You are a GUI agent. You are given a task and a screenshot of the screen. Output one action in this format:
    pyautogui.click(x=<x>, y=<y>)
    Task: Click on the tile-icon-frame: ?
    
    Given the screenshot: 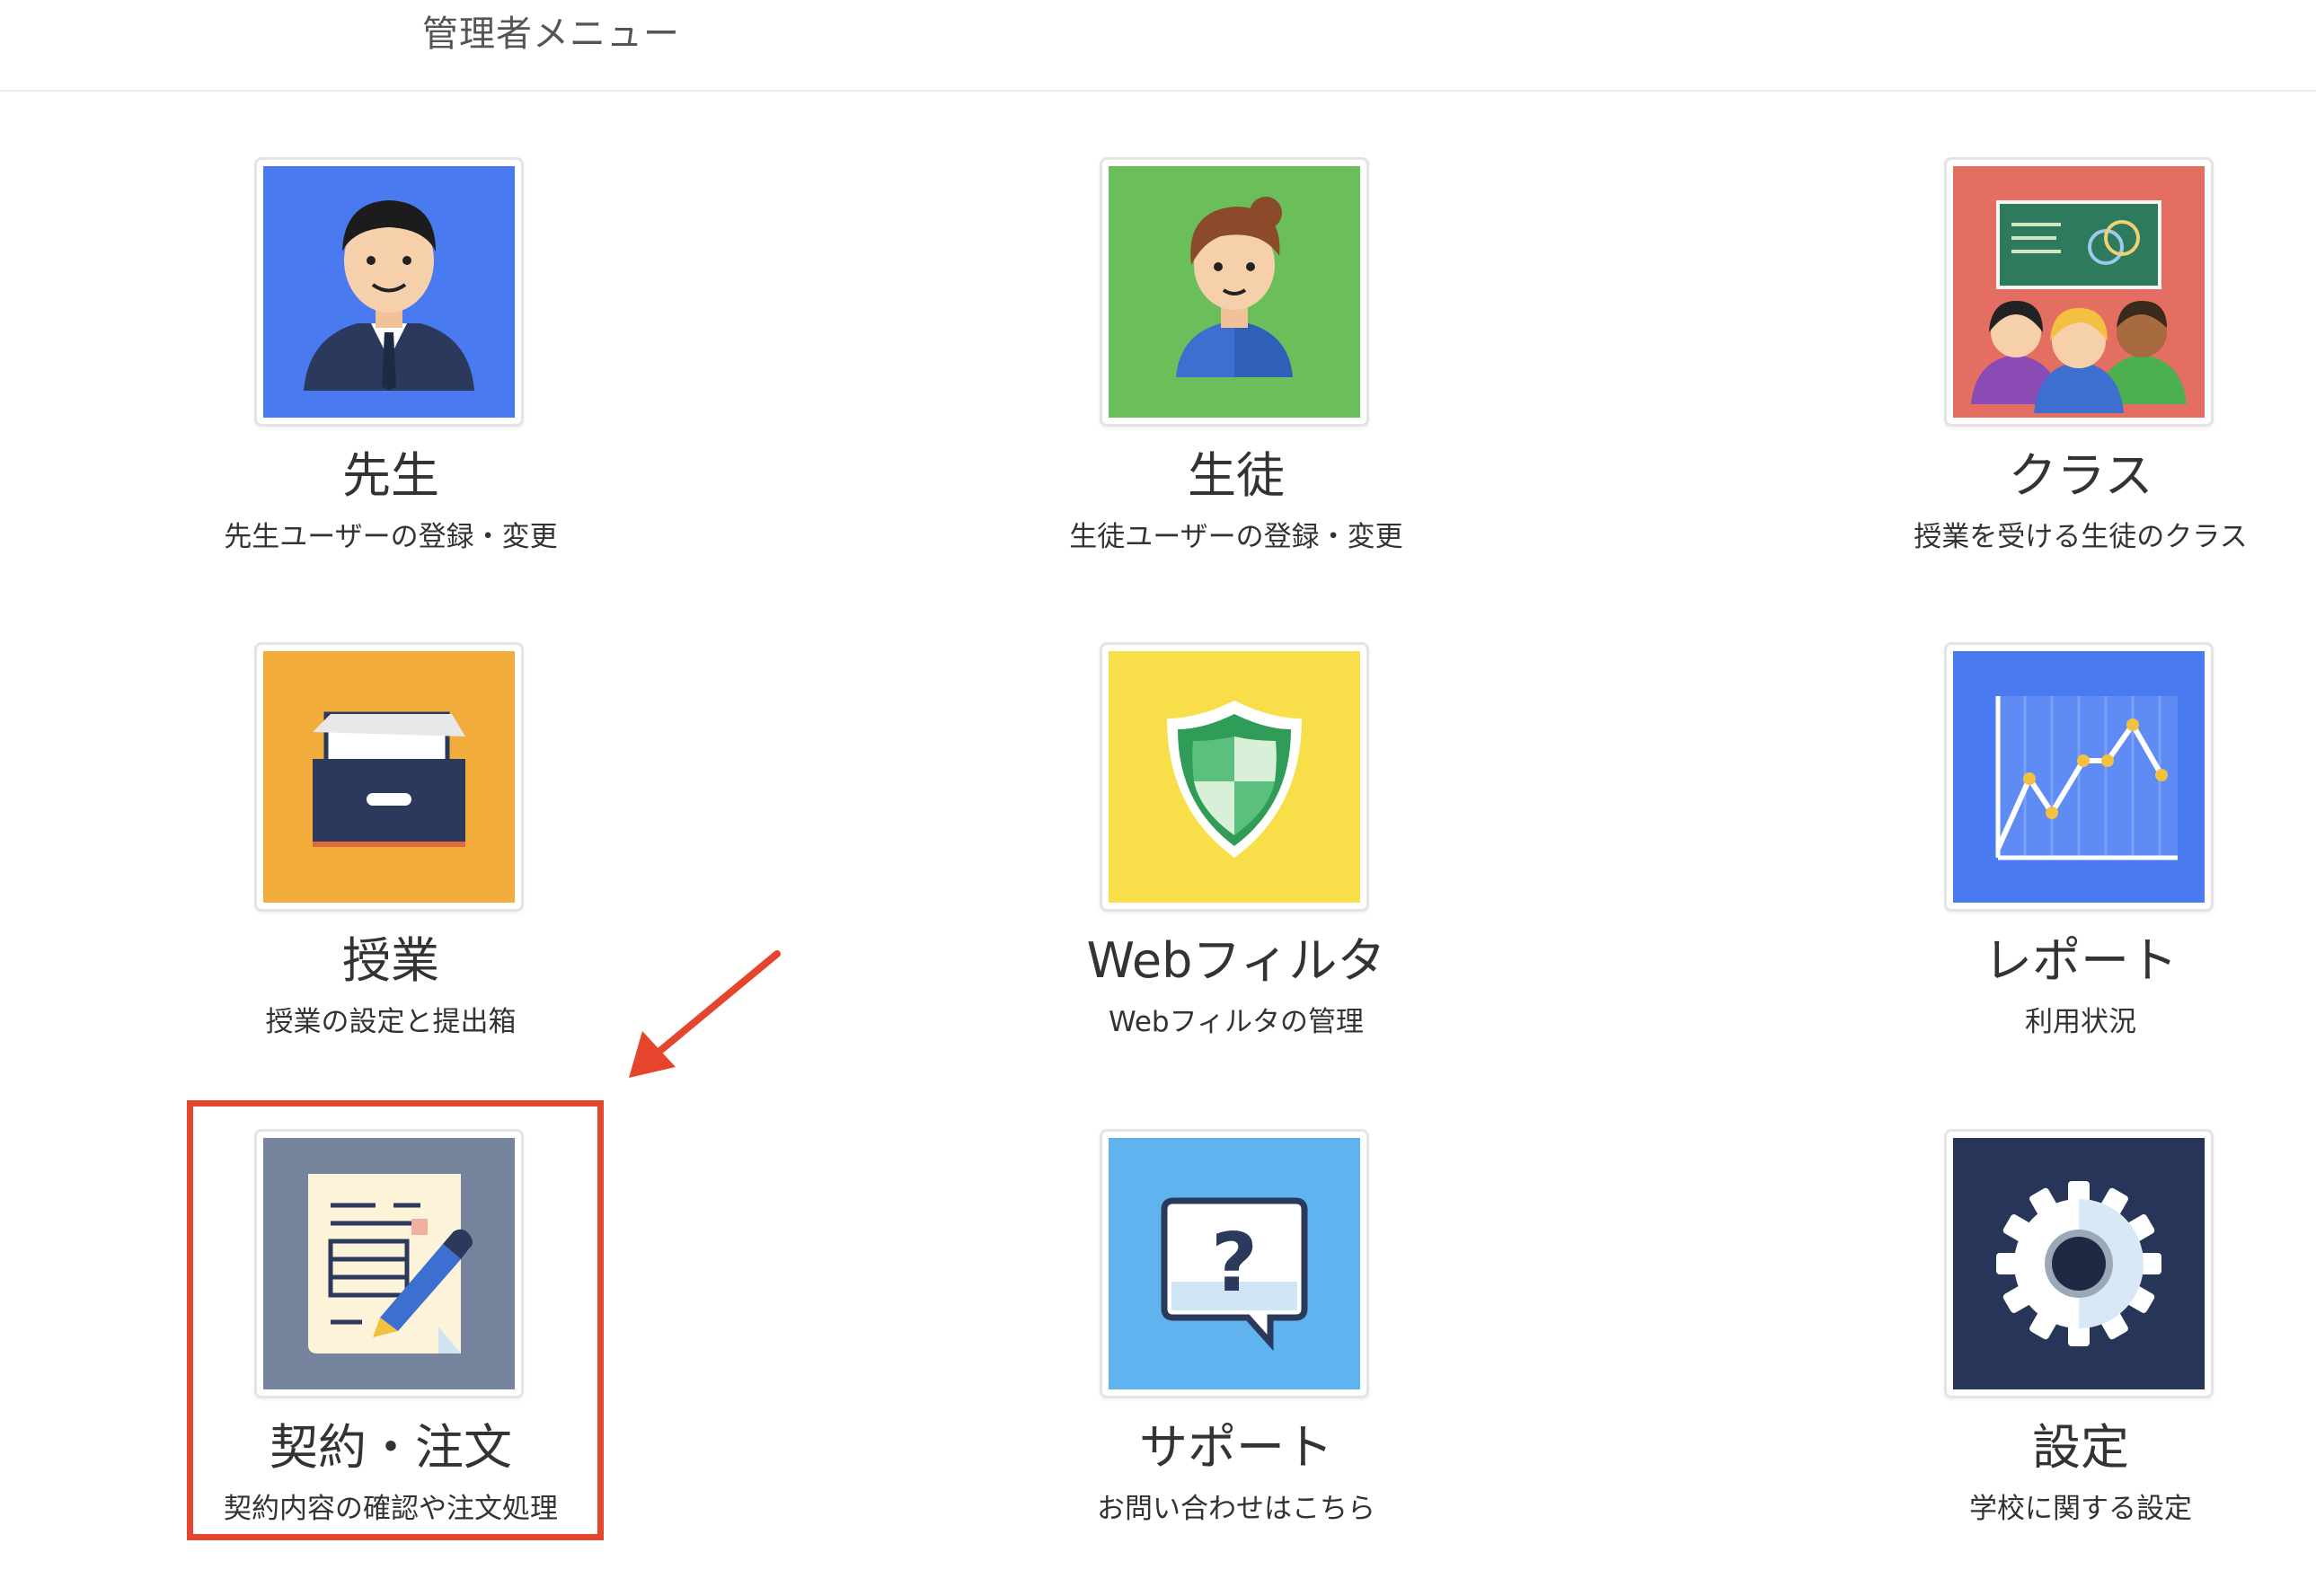 What is the action you would take?
    pyautogui.click(x=1234, y=1263)
    